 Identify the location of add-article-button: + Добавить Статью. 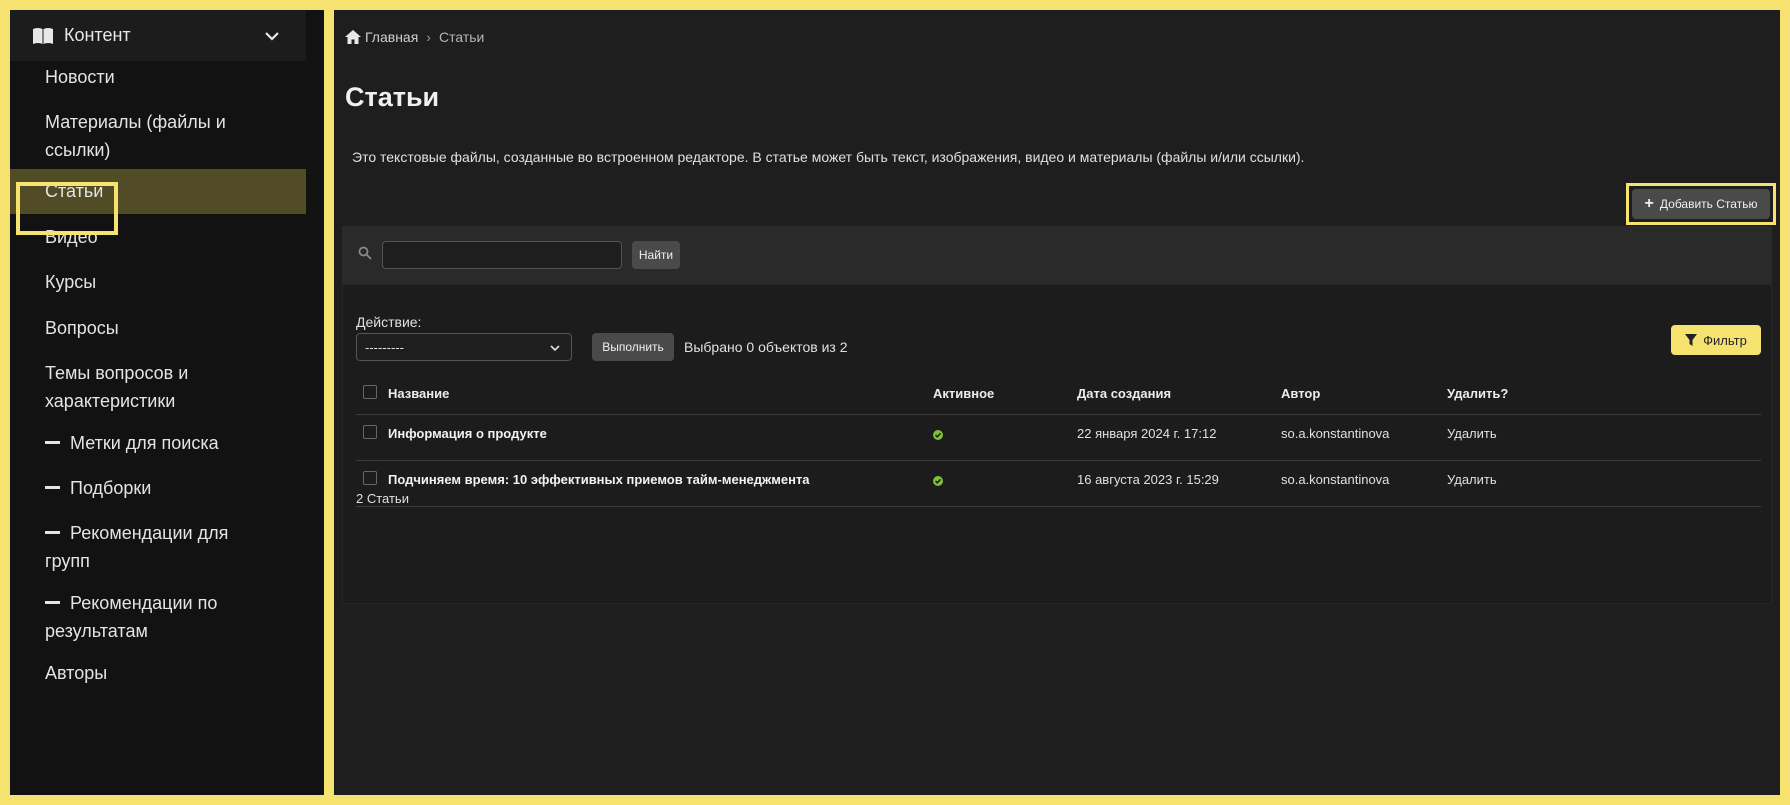
(1701, 204).